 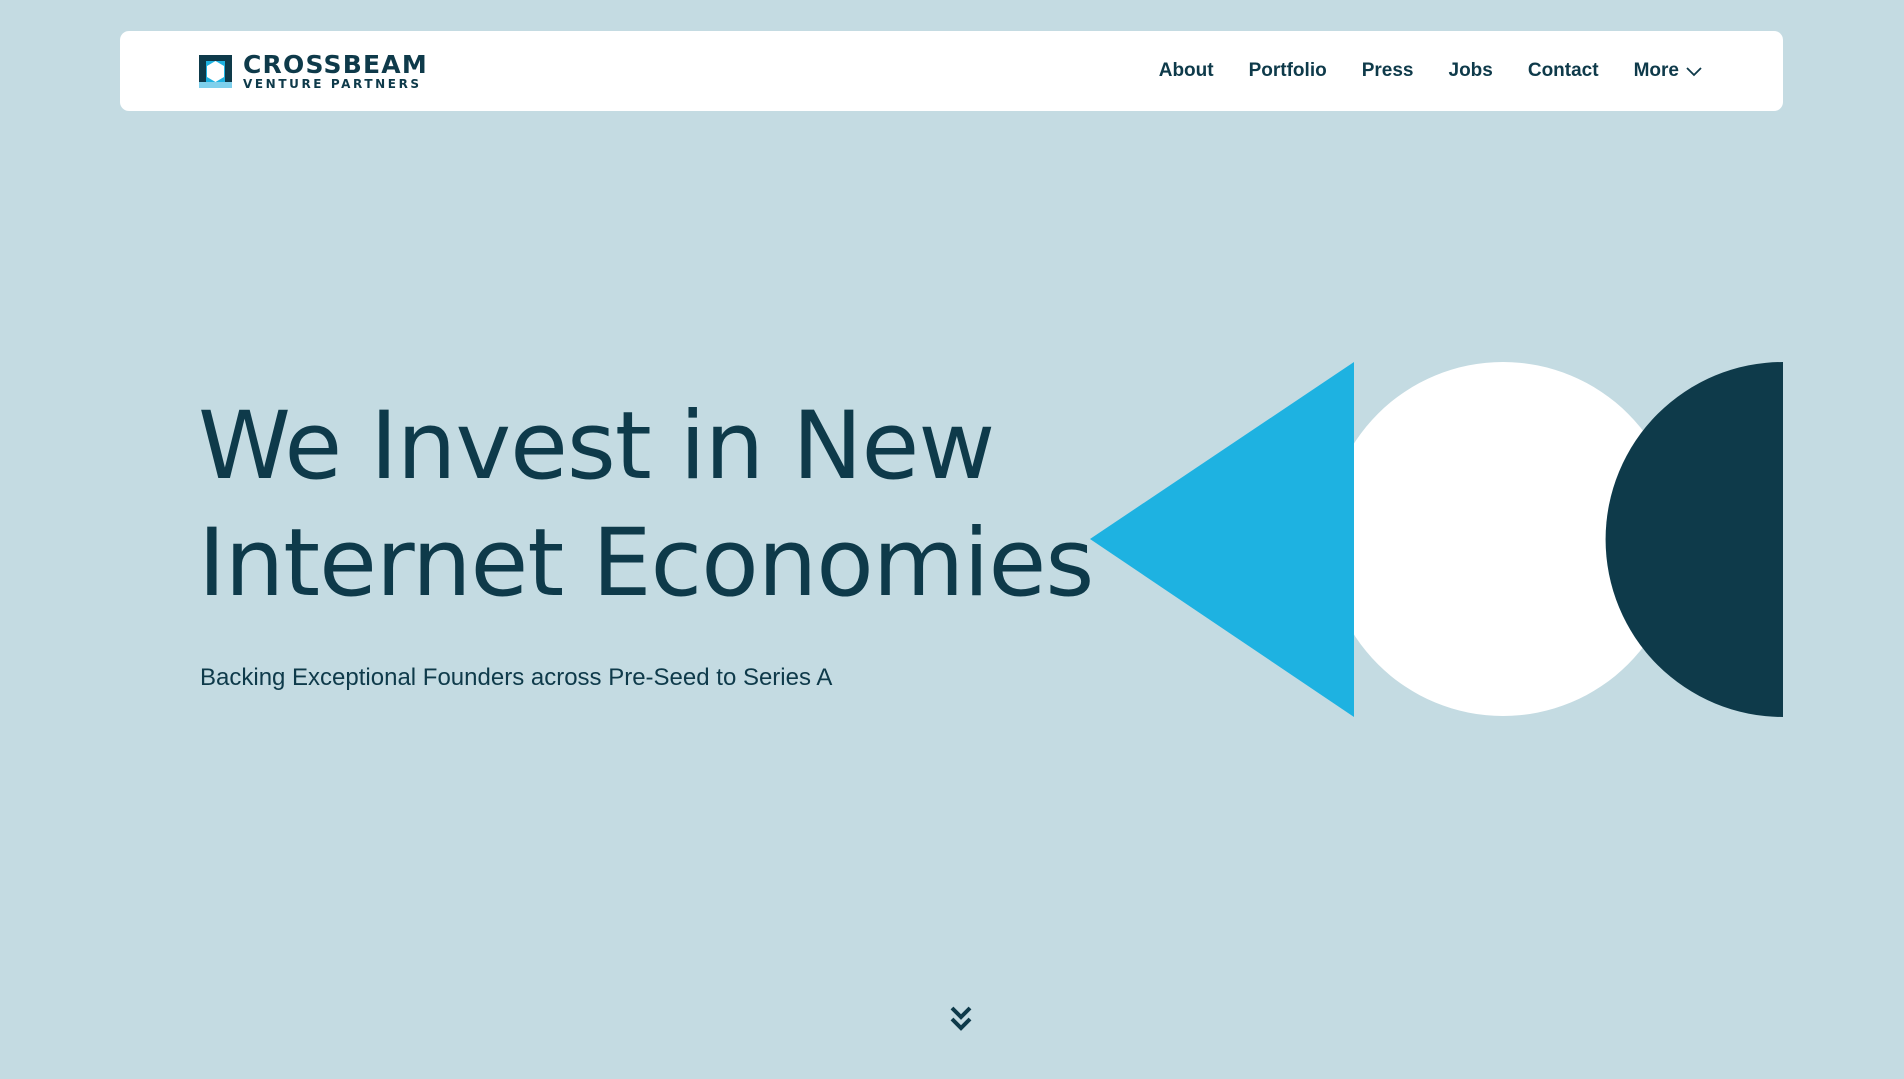 I want to click on main-nav: About Portfolio Press Jobs Contact More, so click(x=1431, y=71).